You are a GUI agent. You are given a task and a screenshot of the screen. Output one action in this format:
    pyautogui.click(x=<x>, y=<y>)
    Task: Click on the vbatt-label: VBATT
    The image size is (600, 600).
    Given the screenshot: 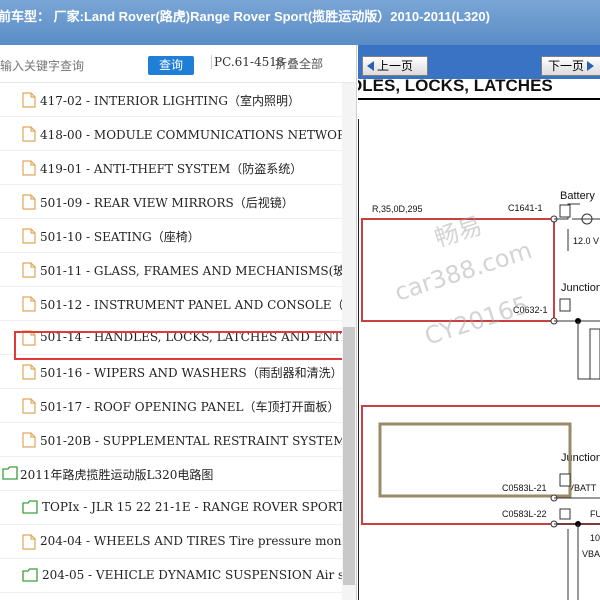 What is the action you would take?
    pyautogui.click(x=582, y=488)
    